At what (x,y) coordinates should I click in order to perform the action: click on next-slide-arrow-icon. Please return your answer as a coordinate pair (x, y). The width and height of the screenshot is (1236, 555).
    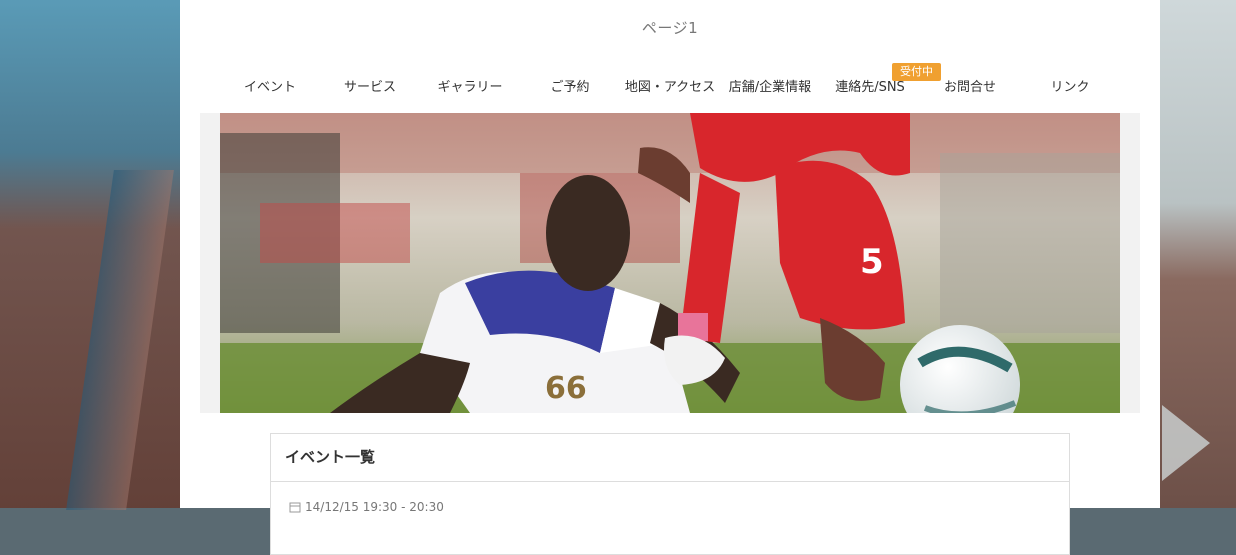
    Looking at the image, I should click on (1186, 443).